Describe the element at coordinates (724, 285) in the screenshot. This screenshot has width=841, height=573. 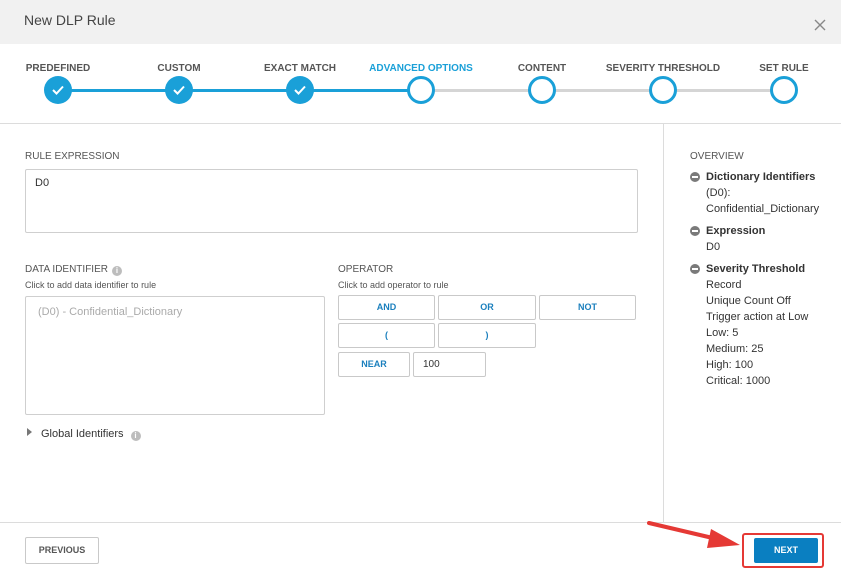
I see `overview-line: Record` at that location.